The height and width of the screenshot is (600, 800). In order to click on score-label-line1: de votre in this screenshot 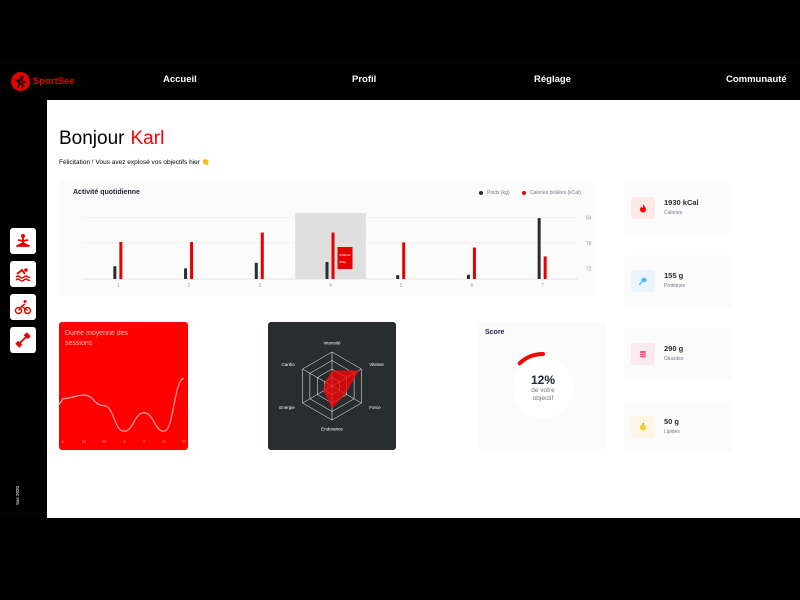, I will do `click(543, 390)`.